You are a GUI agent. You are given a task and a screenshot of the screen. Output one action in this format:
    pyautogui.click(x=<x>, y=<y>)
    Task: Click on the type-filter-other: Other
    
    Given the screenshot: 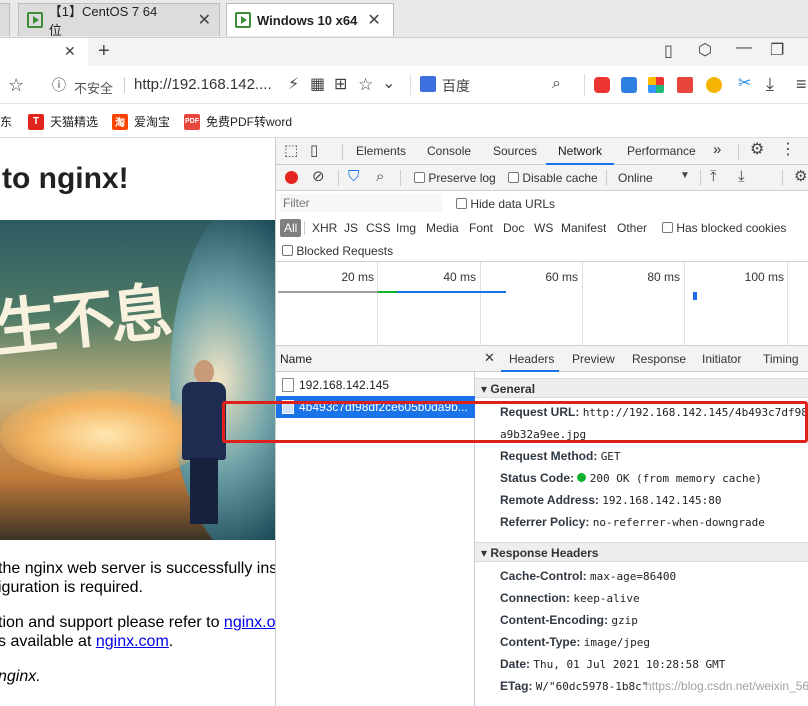 What is the action you would take?
    pyautogui.click(x=632, y=228)
    